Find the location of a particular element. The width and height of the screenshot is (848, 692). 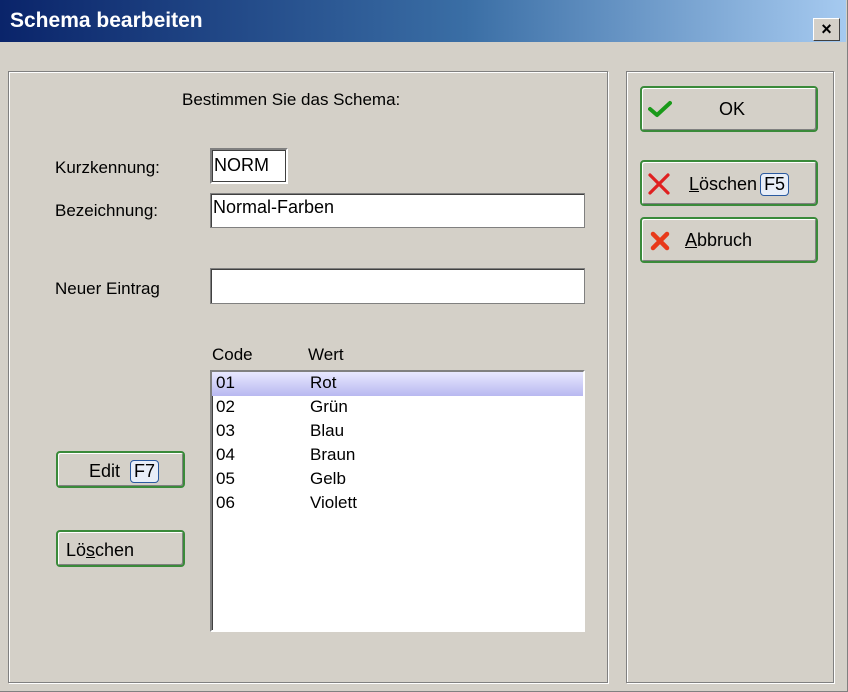

ok-button: OK is located at coordinates (729, 109).